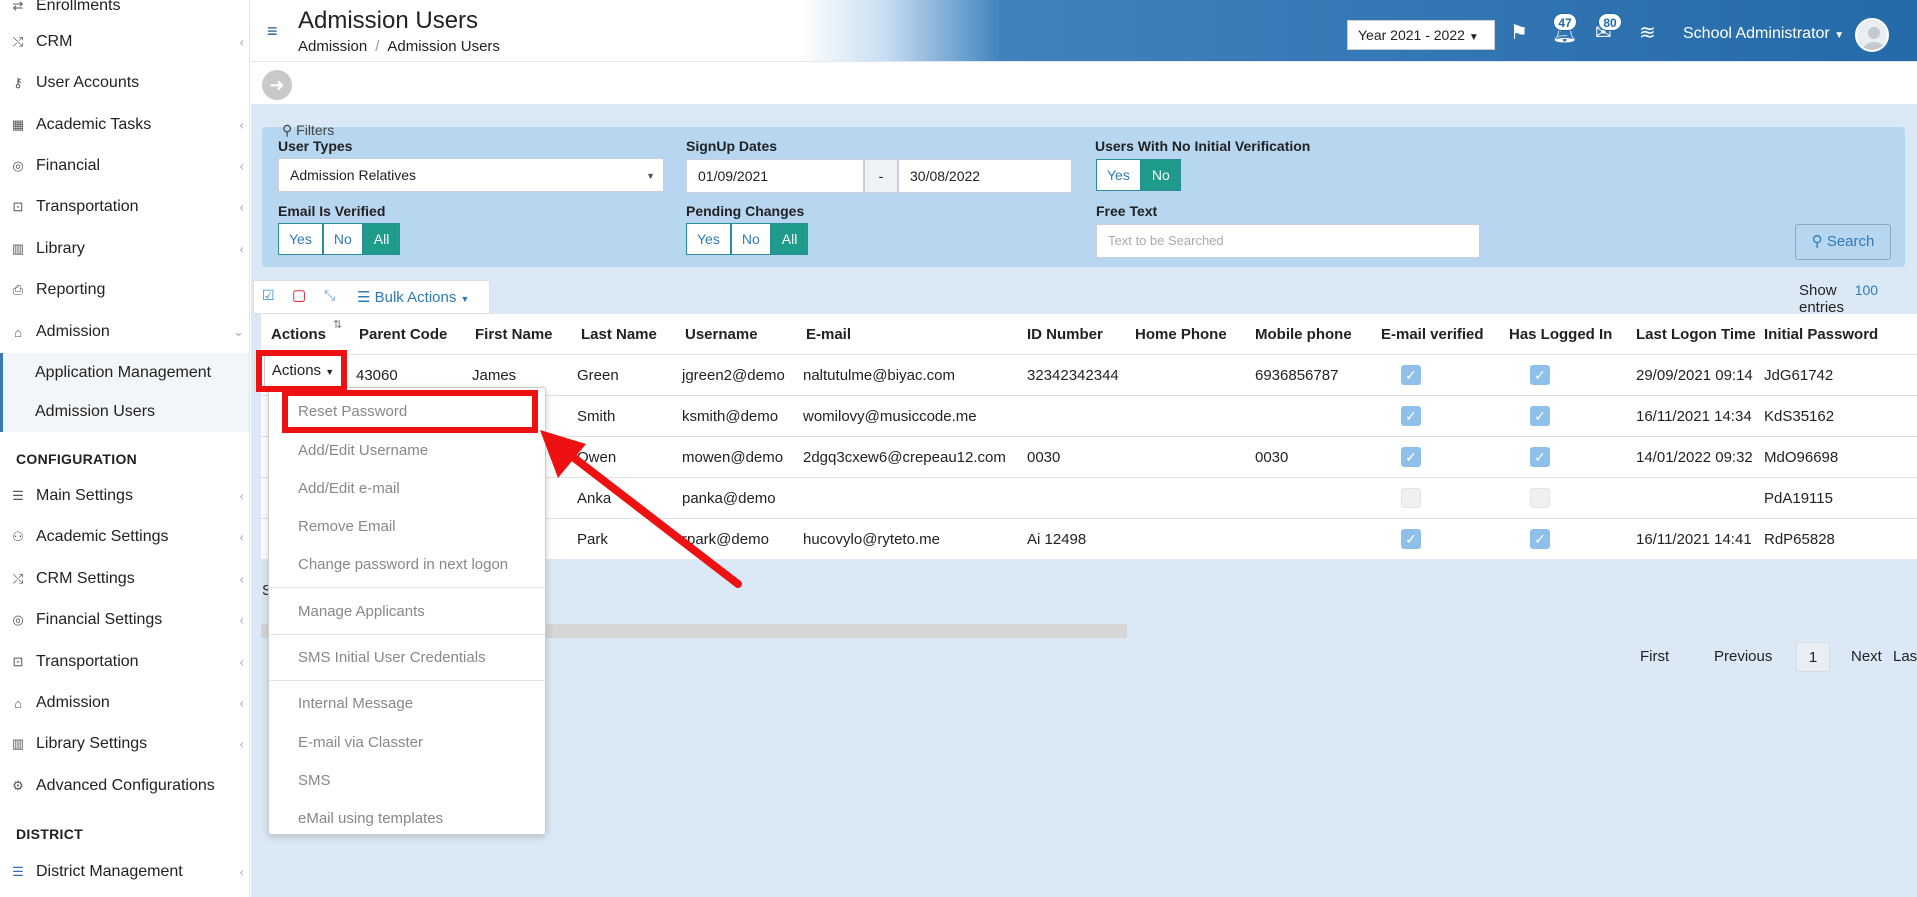  What do you see at coordinates (407, 781) in the screenshot?
I see `menu-item-sms: SMS` at bounding box center [407, 781].